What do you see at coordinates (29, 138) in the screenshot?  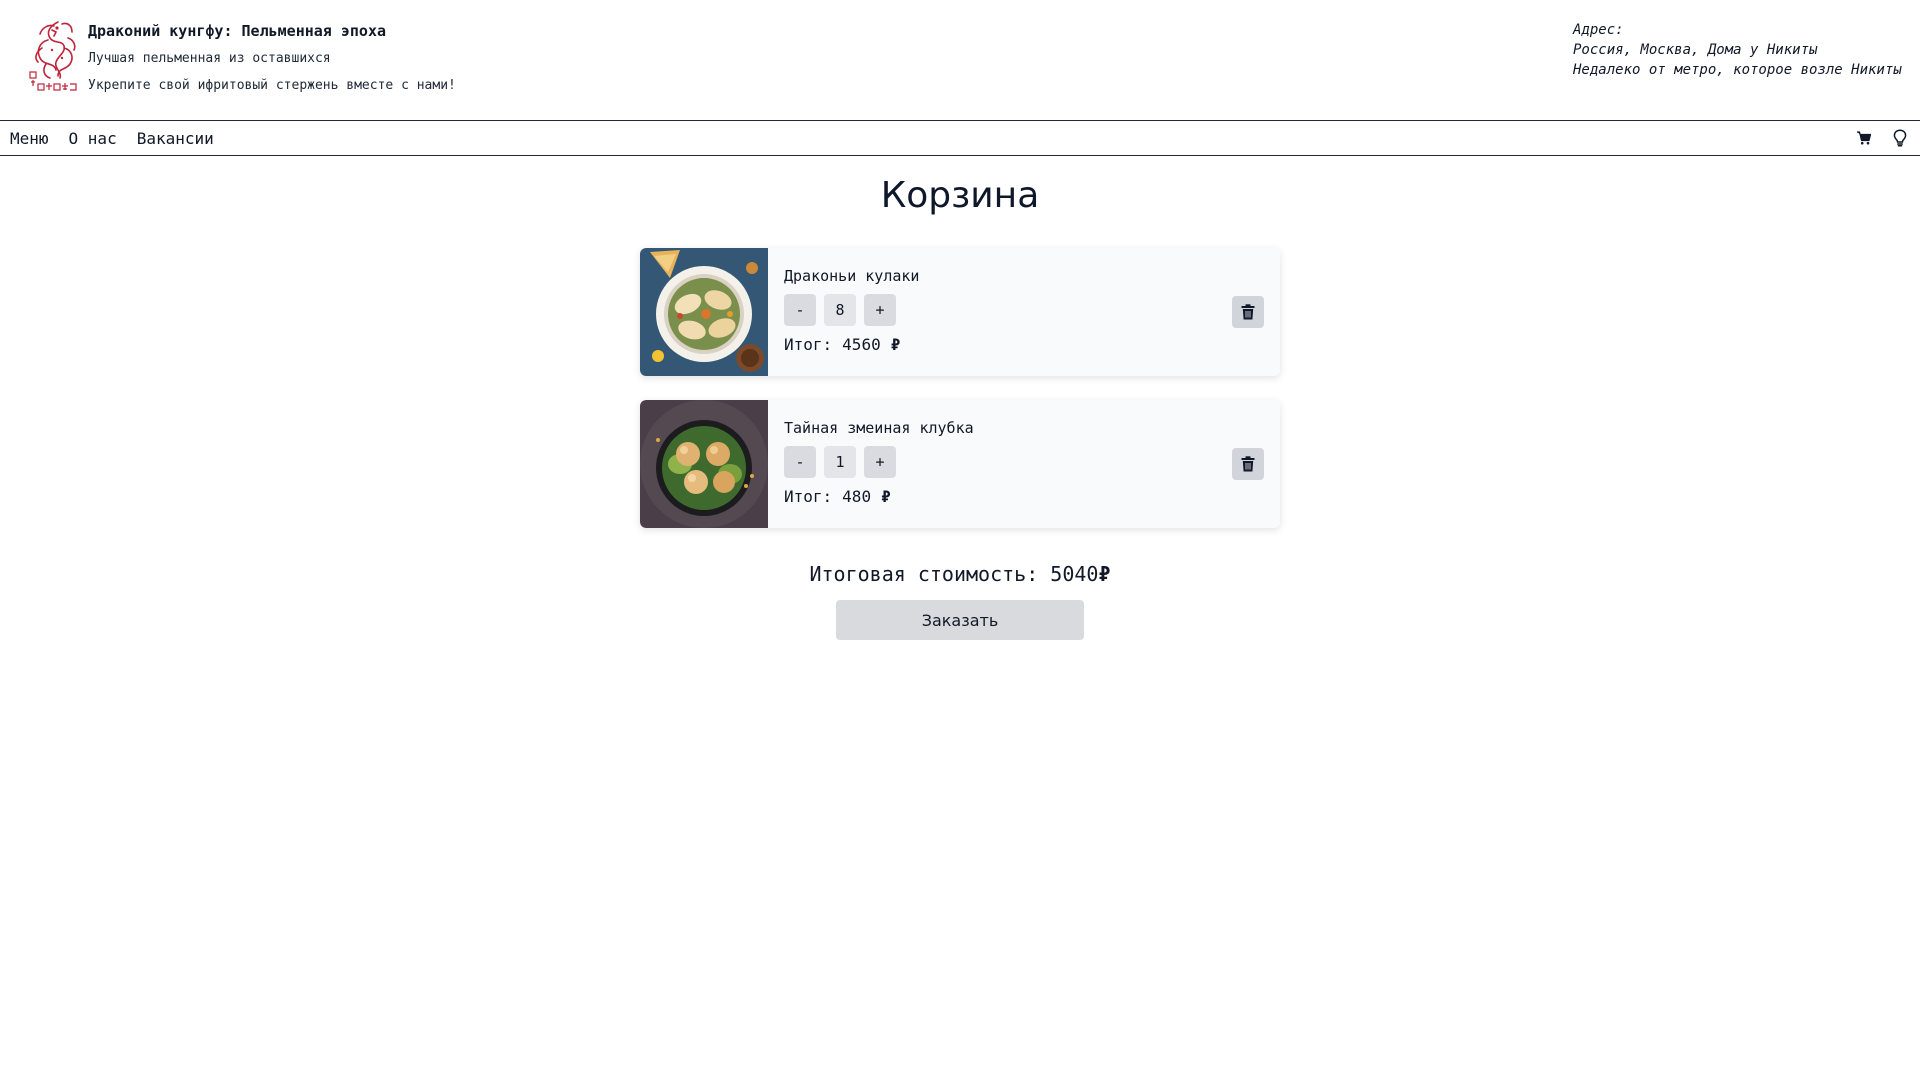 I see `nav-item-menu: Меню` at bounding box center [29, 138].